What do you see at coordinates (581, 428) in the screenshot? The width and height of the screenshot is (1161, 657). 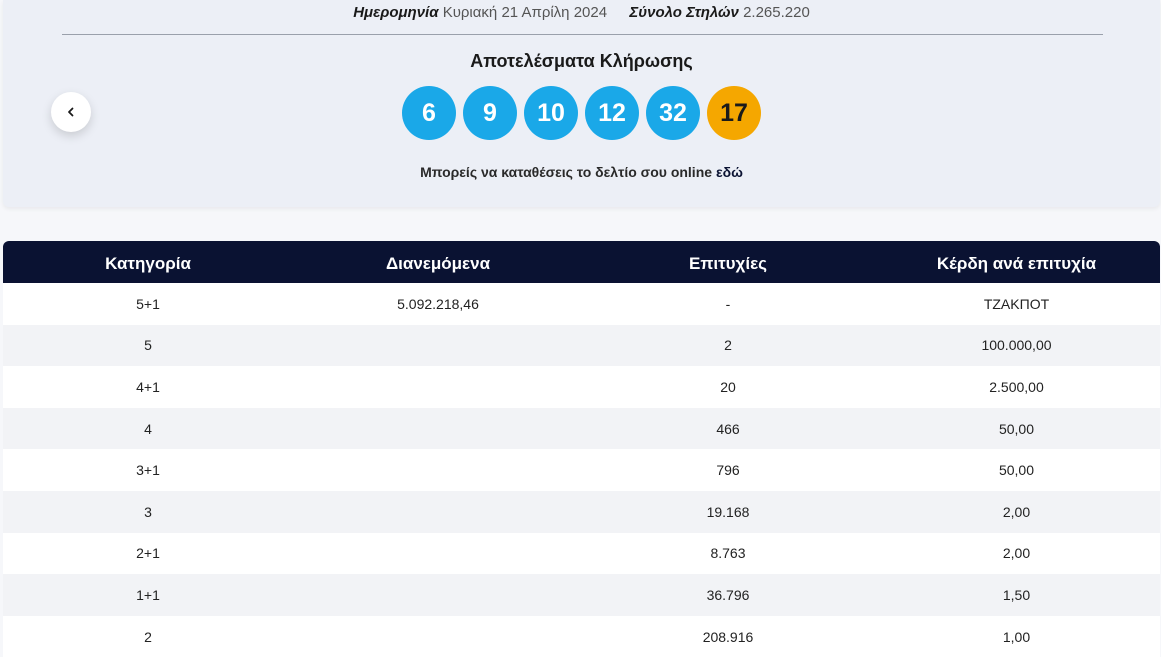 I see `table-row: 4 466 50,00` at bounding box center [581, 428].